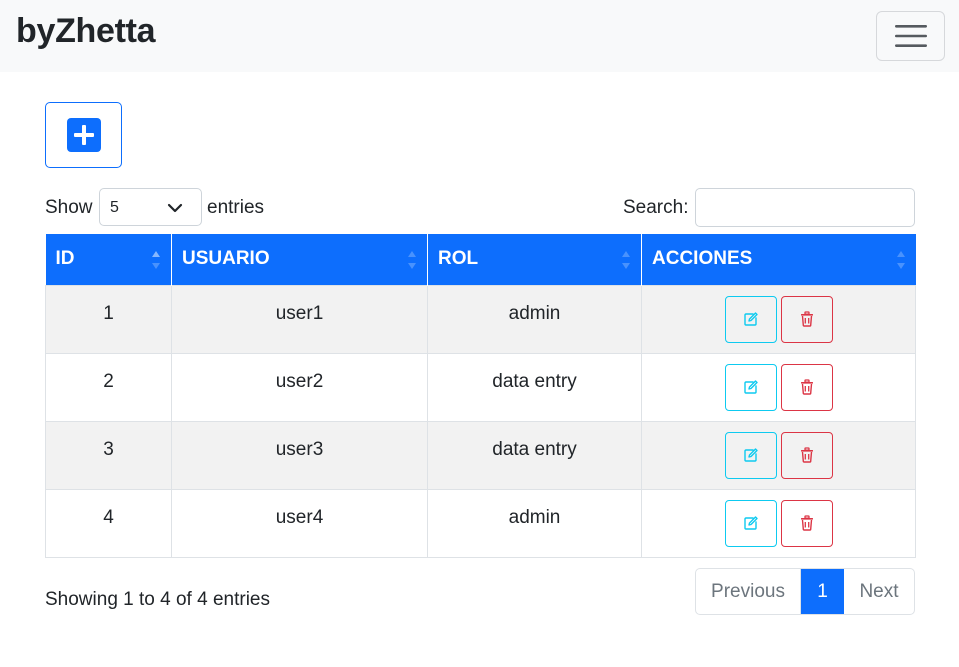 The height and width of the screenshot is (667, 959). I want to click on search-label: Search:, so click(656, 207).